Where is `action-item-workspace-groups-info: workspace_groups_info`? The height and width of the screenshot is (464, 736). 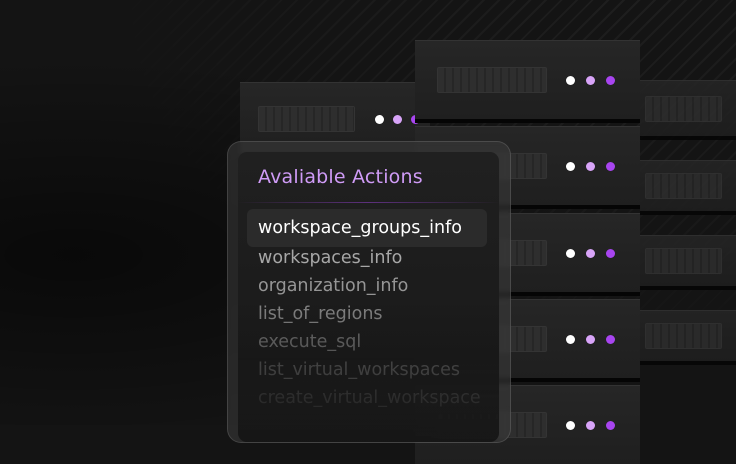
action-item-workspace-groups-info: workspace_groups_info is located at coordinates (367, 228).